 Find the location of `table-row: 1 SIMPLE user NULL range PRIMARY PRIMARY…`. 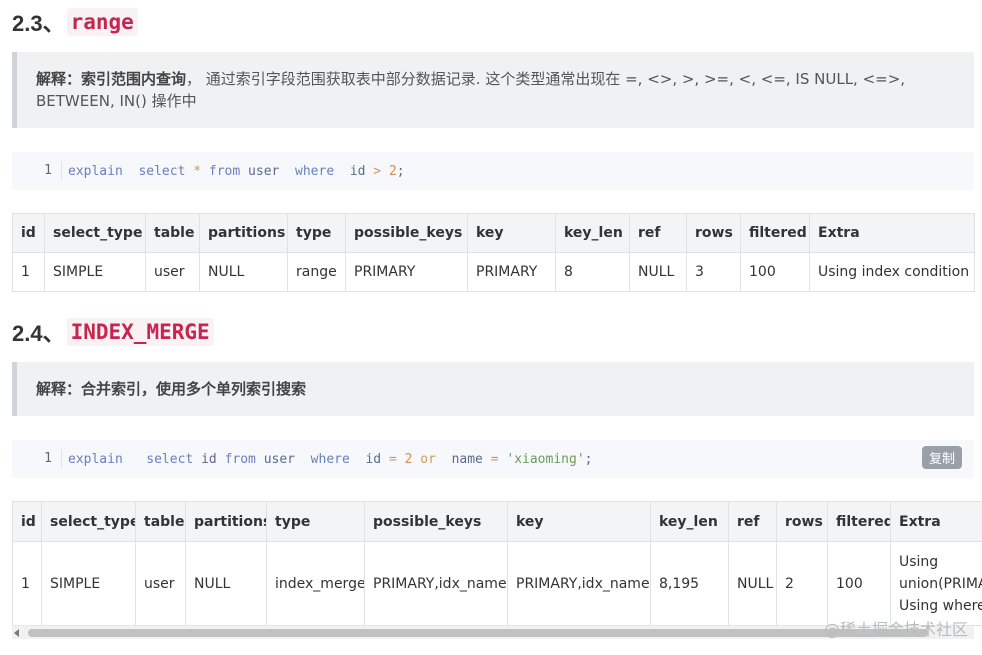

table-row: 1 SIMPLE user NULL range PRIMARY PRIMARY… is located at coordinates (493, 272).